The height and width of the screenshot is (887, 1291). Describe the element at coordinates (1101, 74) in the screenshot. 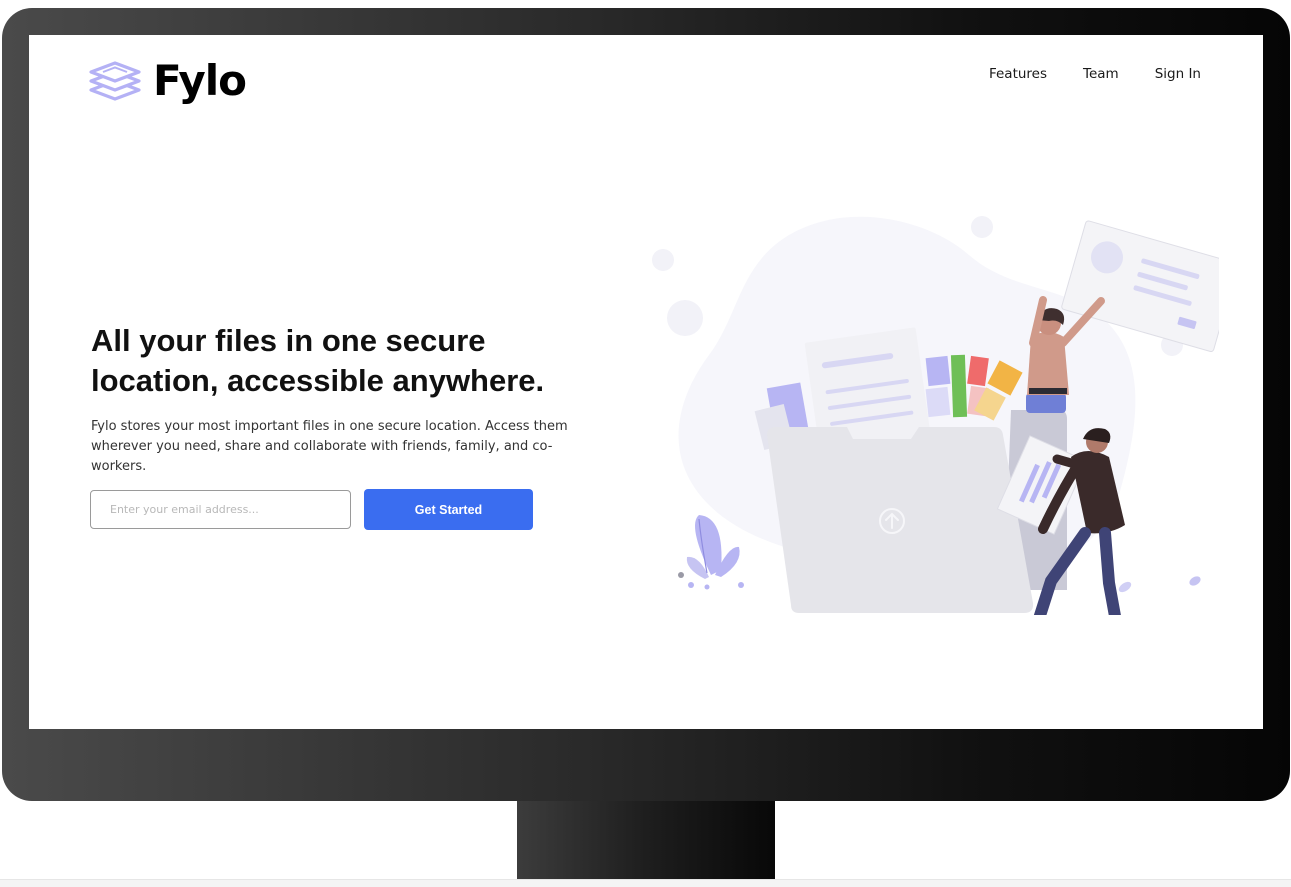

I see `nav-link-team: Team` at that location.